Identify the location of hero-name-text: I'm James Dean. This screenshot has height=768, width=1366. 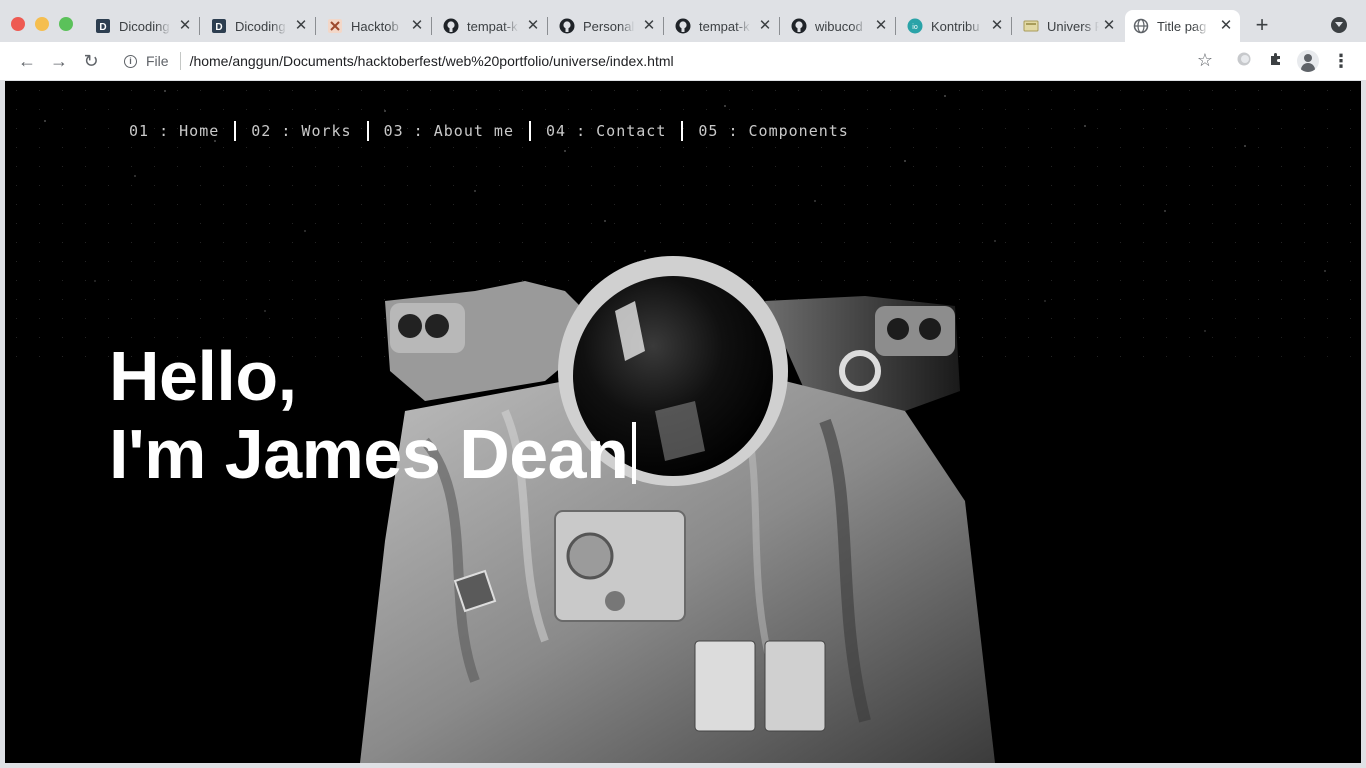
(369, 454).